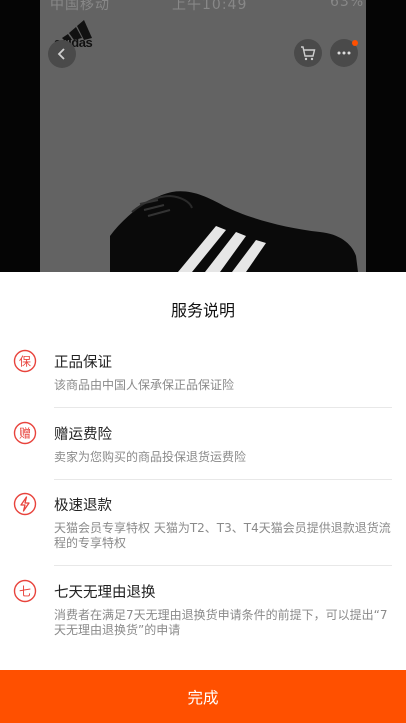  Describe the element at coordinates (347, 5) in the screenshot. I see `battery-text: 63%` at that location.